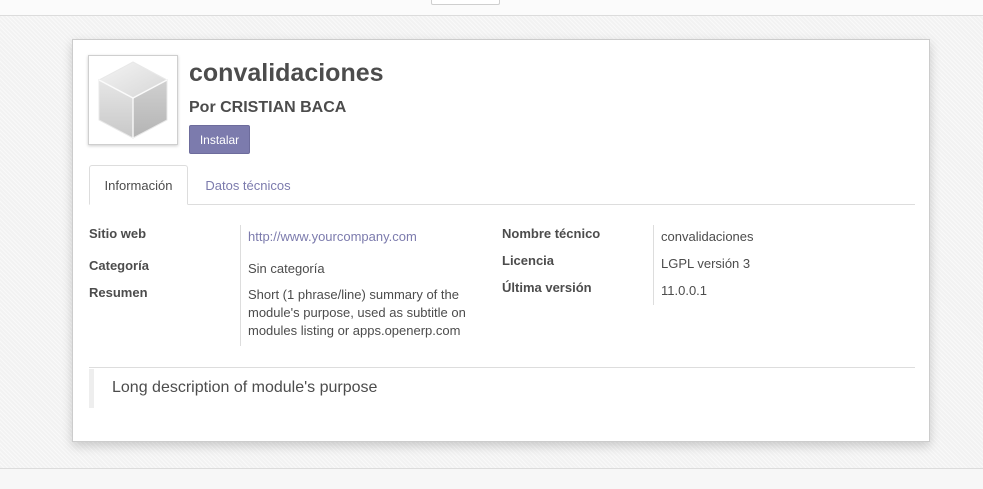  What do you see at coordinates (118, 233) in the screenshot?
I see `website-label: Sitio web` at bounding box center [118, 233].